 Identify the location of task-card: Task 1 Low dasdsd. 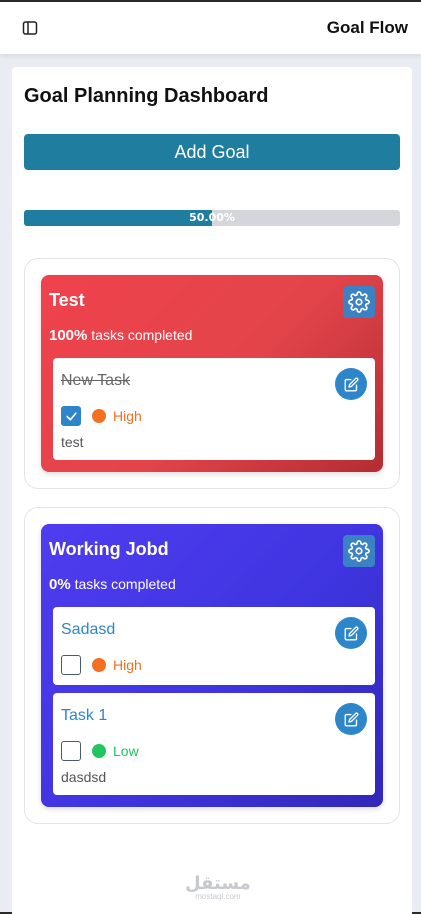
(214, 744).